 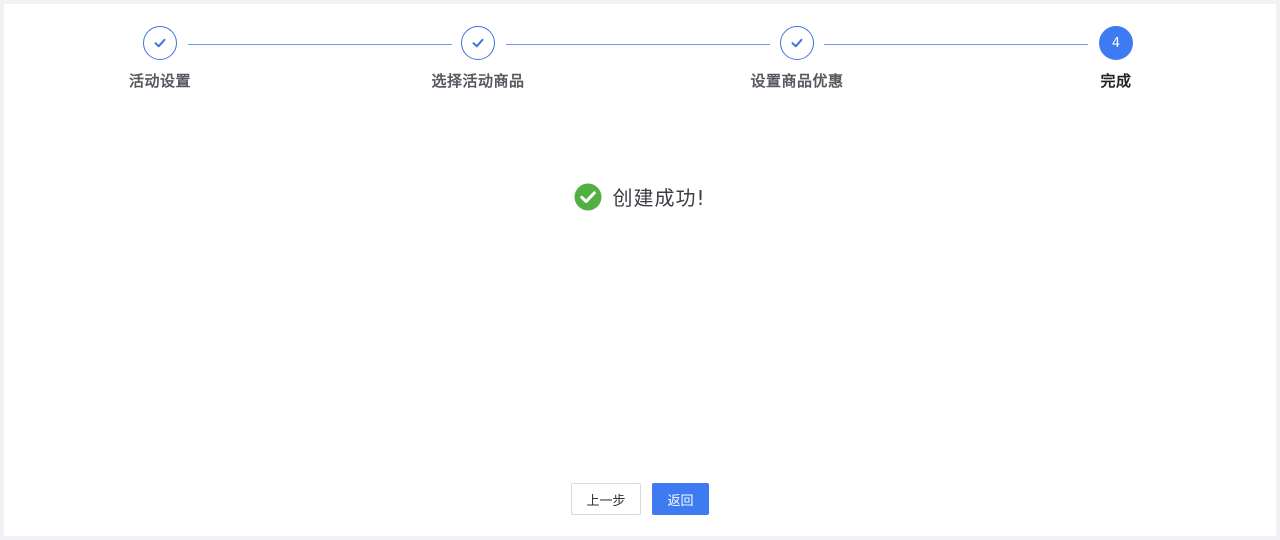 I want to click on result-message: 创建成功!, so click(x=640, y=196).